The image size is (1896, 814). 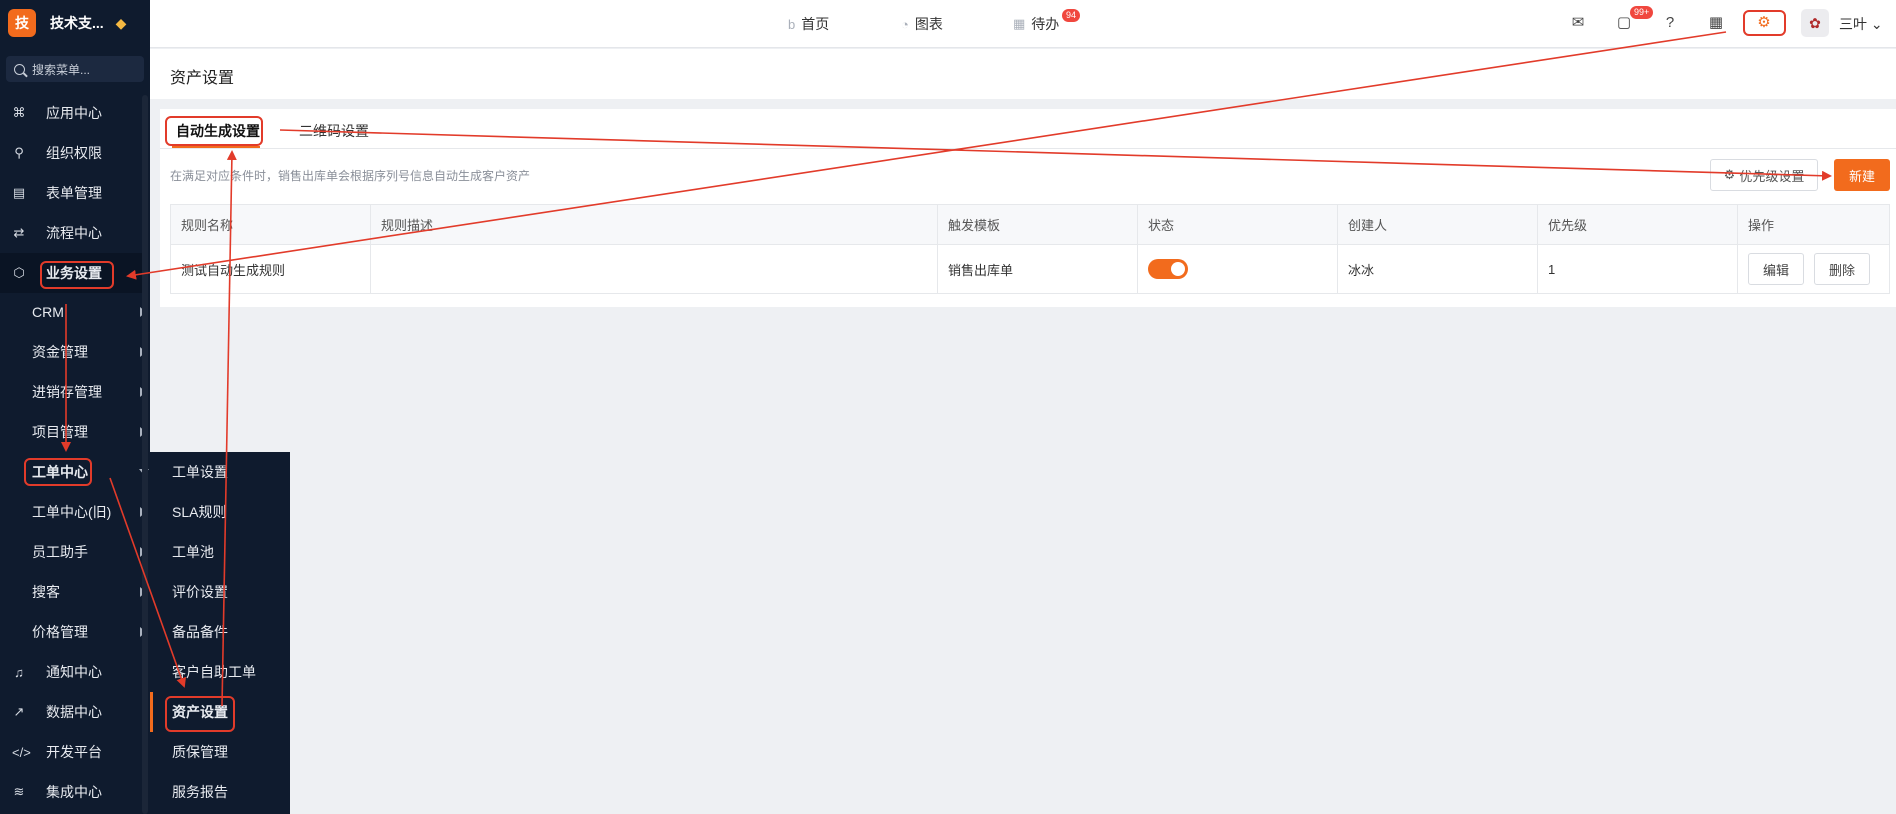 I want to click on hint-text: 在满足对应条件时，销售出库单会根据序列号信息自动生成客户资产, so click(x=350, y=176).